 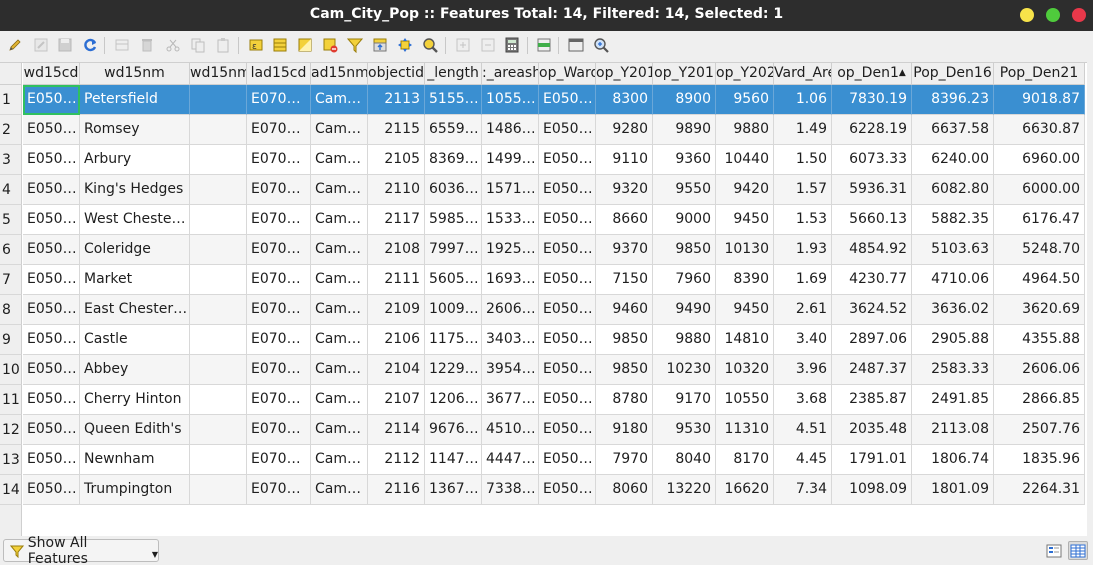 I want to click on table-cell: 8060, so click(x=624, y=490).